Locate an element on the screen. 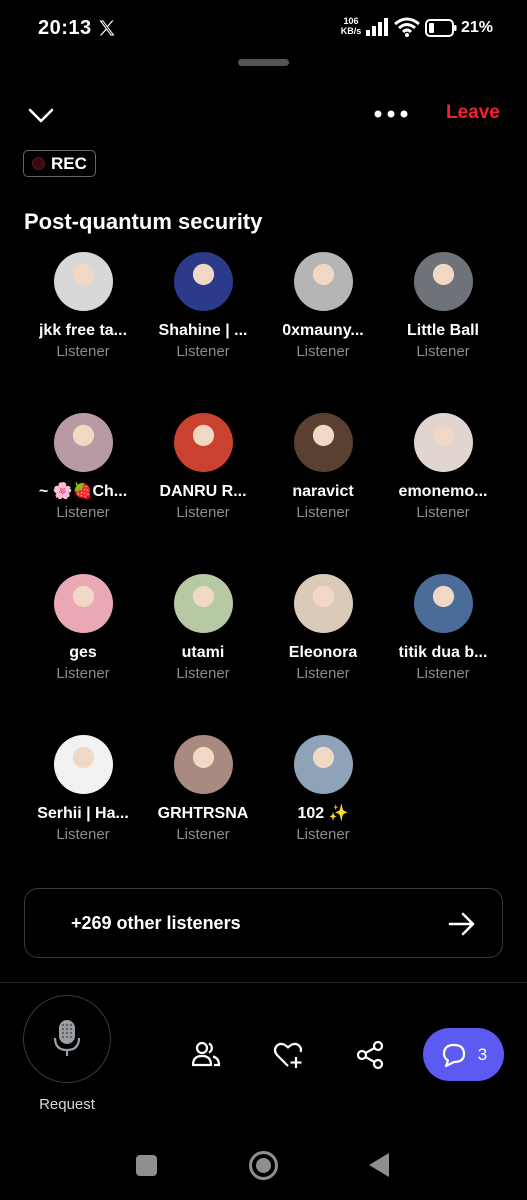 The width and height of the screenshot is (527, 1200). other-listeners-button: +269 other listeners is located at coordinates (263, 923).